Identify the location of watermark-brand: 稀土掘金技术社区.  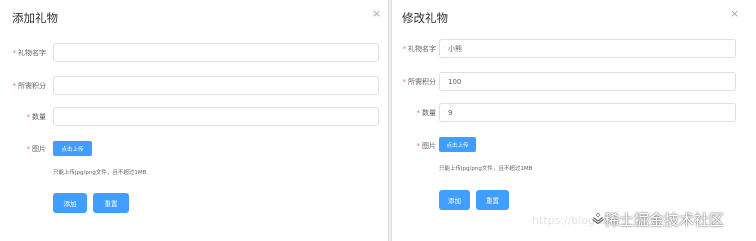
(664, 220).